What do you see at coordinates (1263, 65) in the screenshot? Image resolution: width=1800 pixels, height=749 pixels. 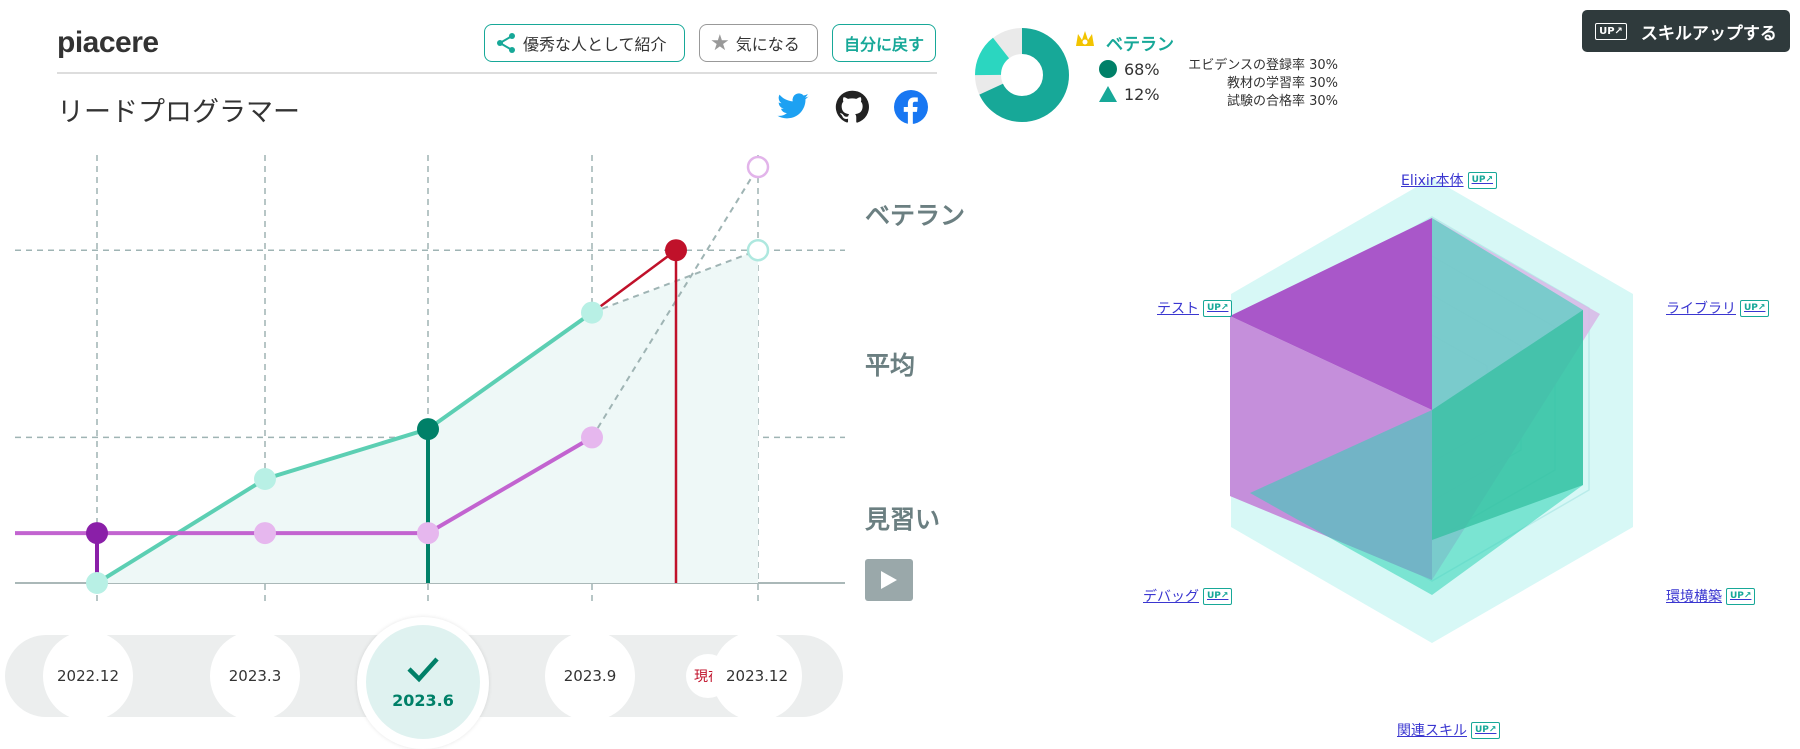 I see `evidence-rate: エビデンスの登録率 30%` at bounding box center [1263, 65].